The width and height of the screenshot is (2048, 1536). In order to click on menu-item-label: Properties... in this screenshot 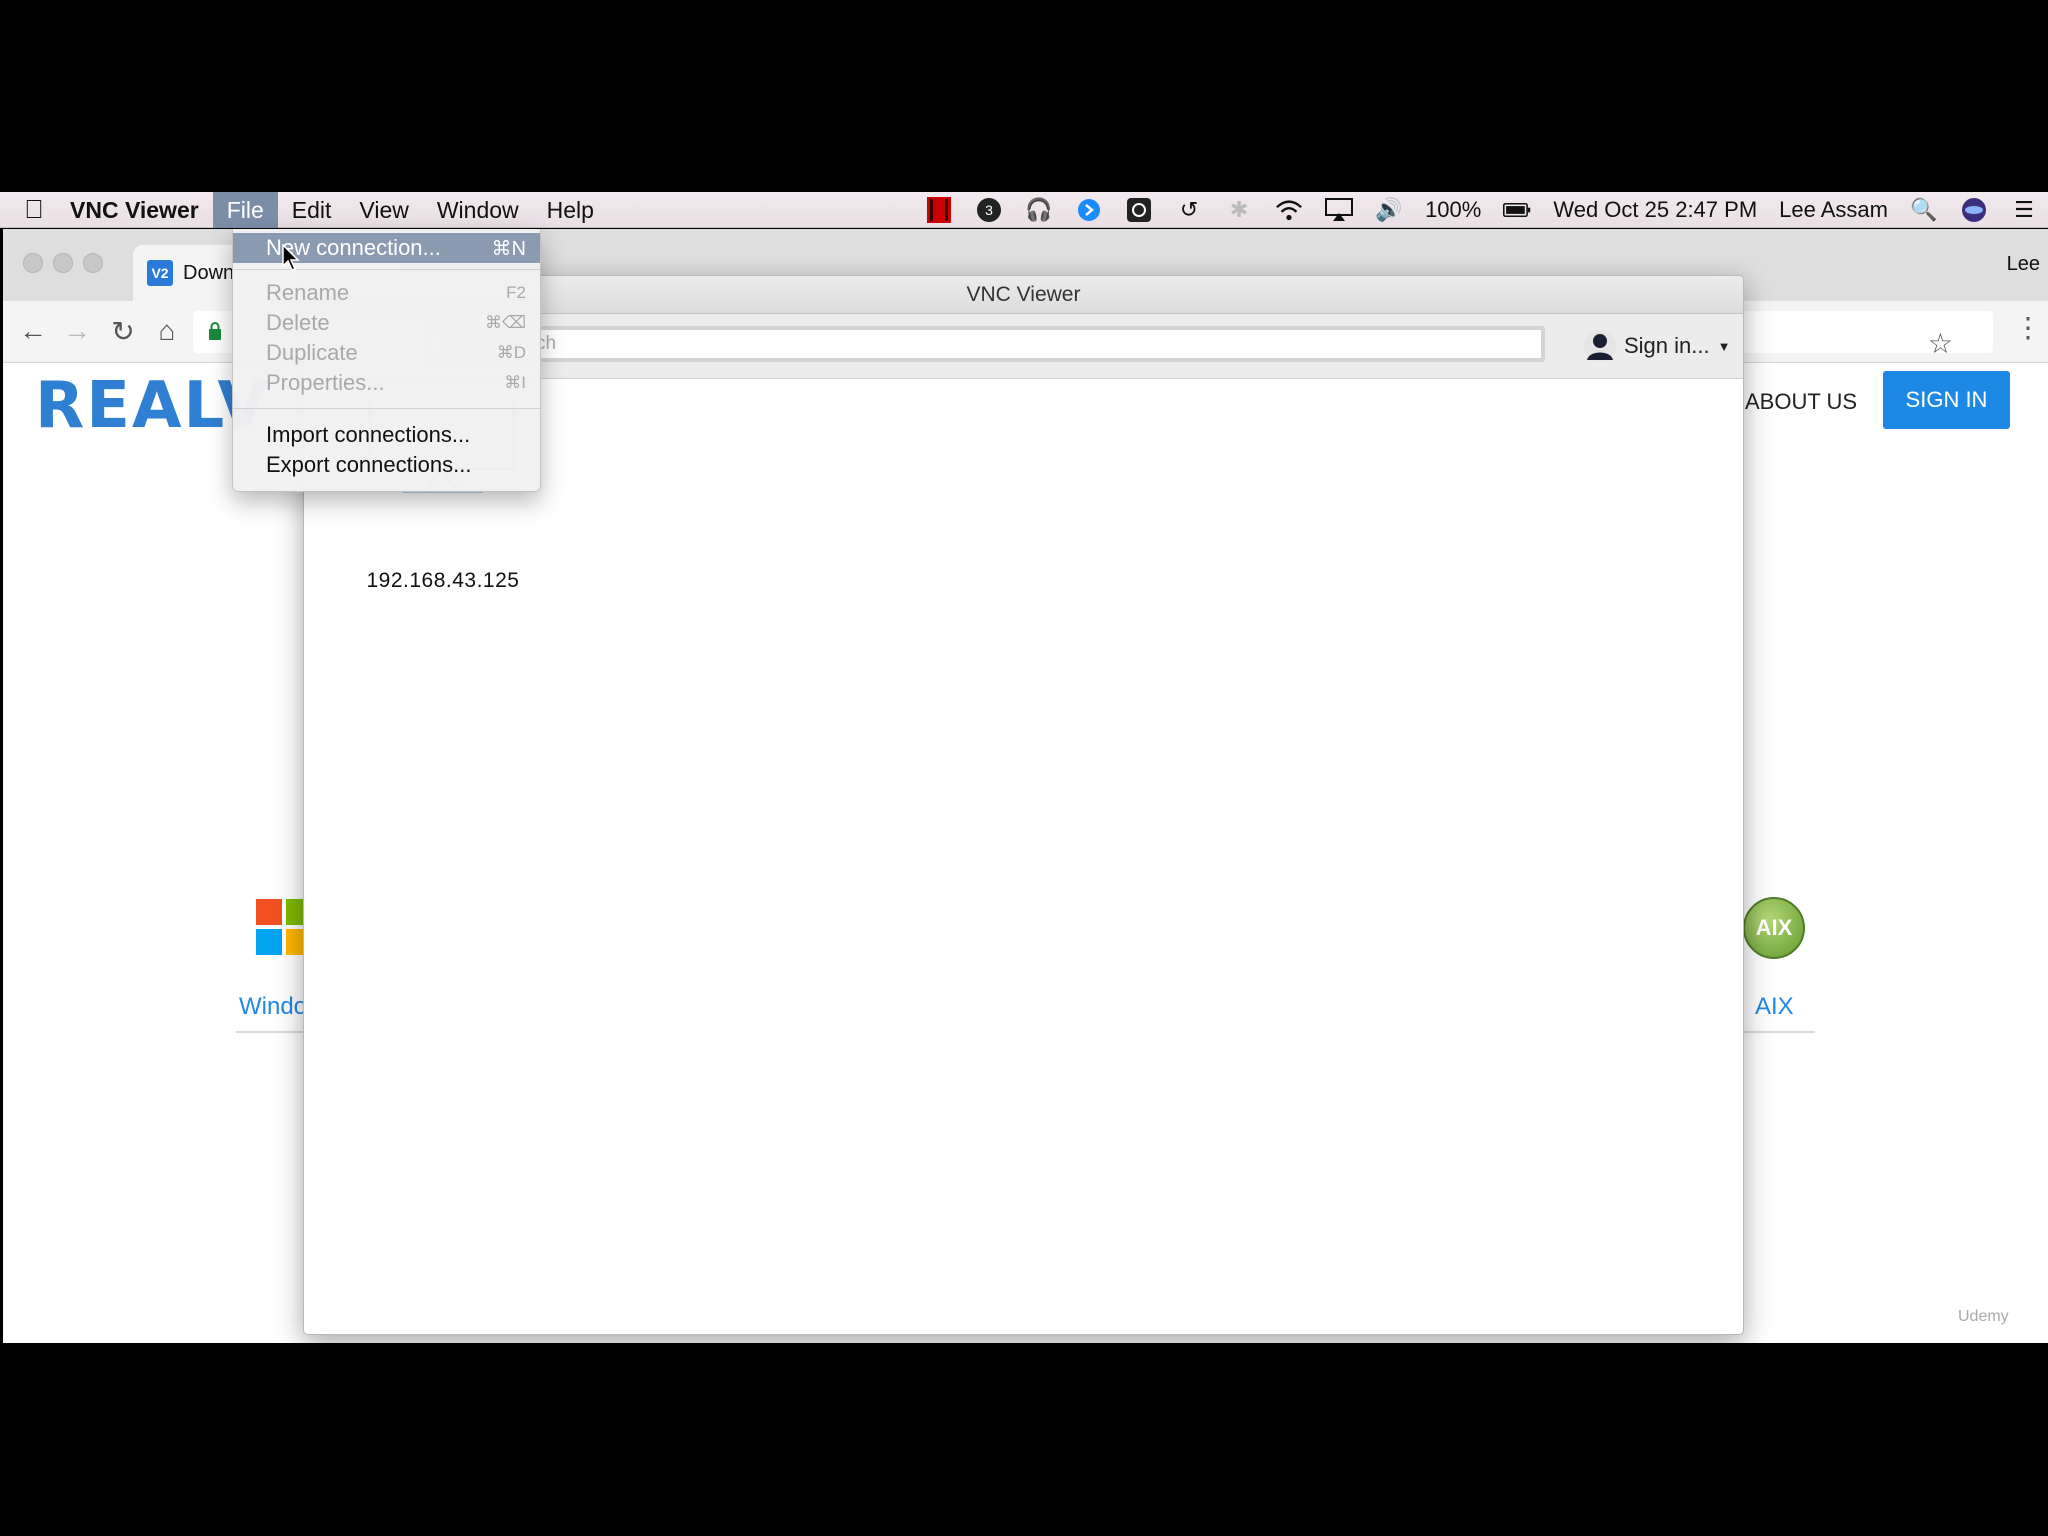, I will do `click(325, 382)`.